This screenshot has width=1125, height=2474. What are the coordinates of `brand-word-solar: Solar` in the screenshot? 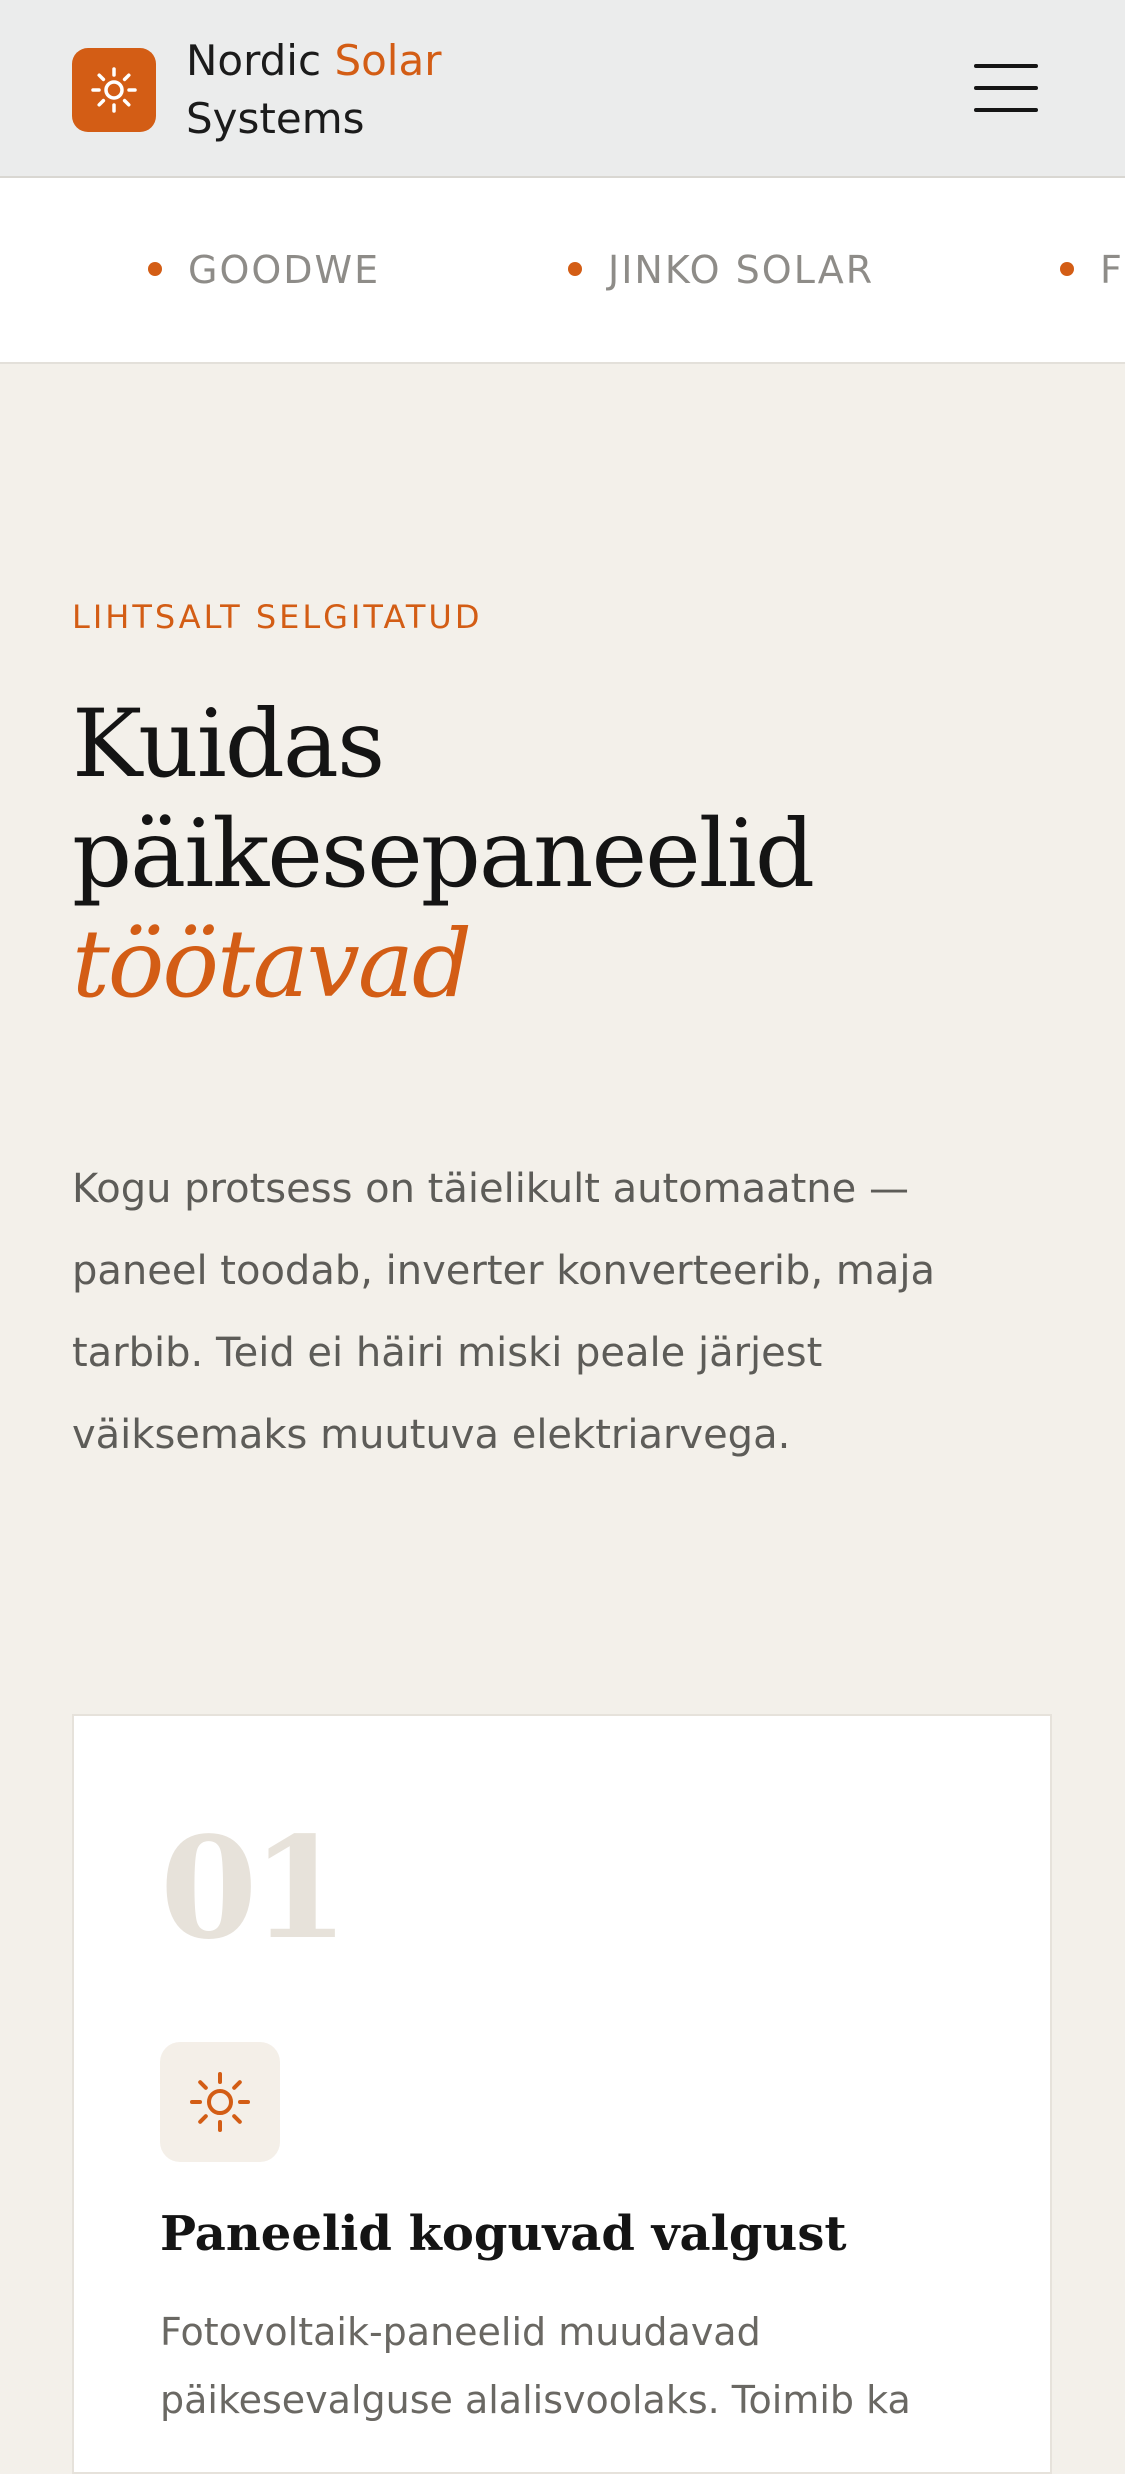 It's located at (388, 60).